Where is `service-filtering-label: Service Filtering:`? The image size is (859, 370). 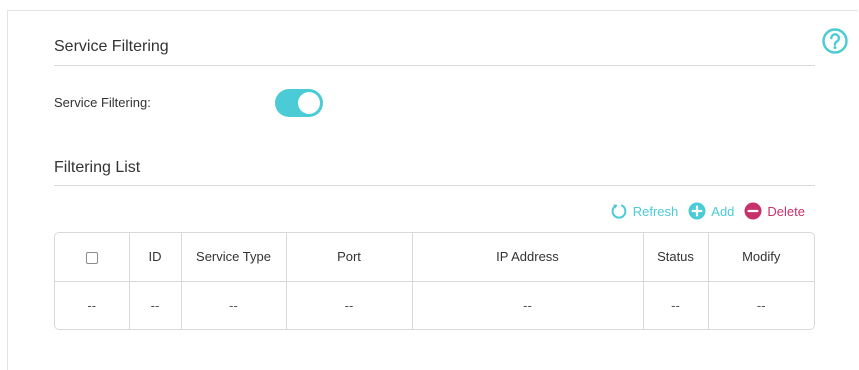 service-filtering-label: Service Filtering: is located at coordinates (102, 102).